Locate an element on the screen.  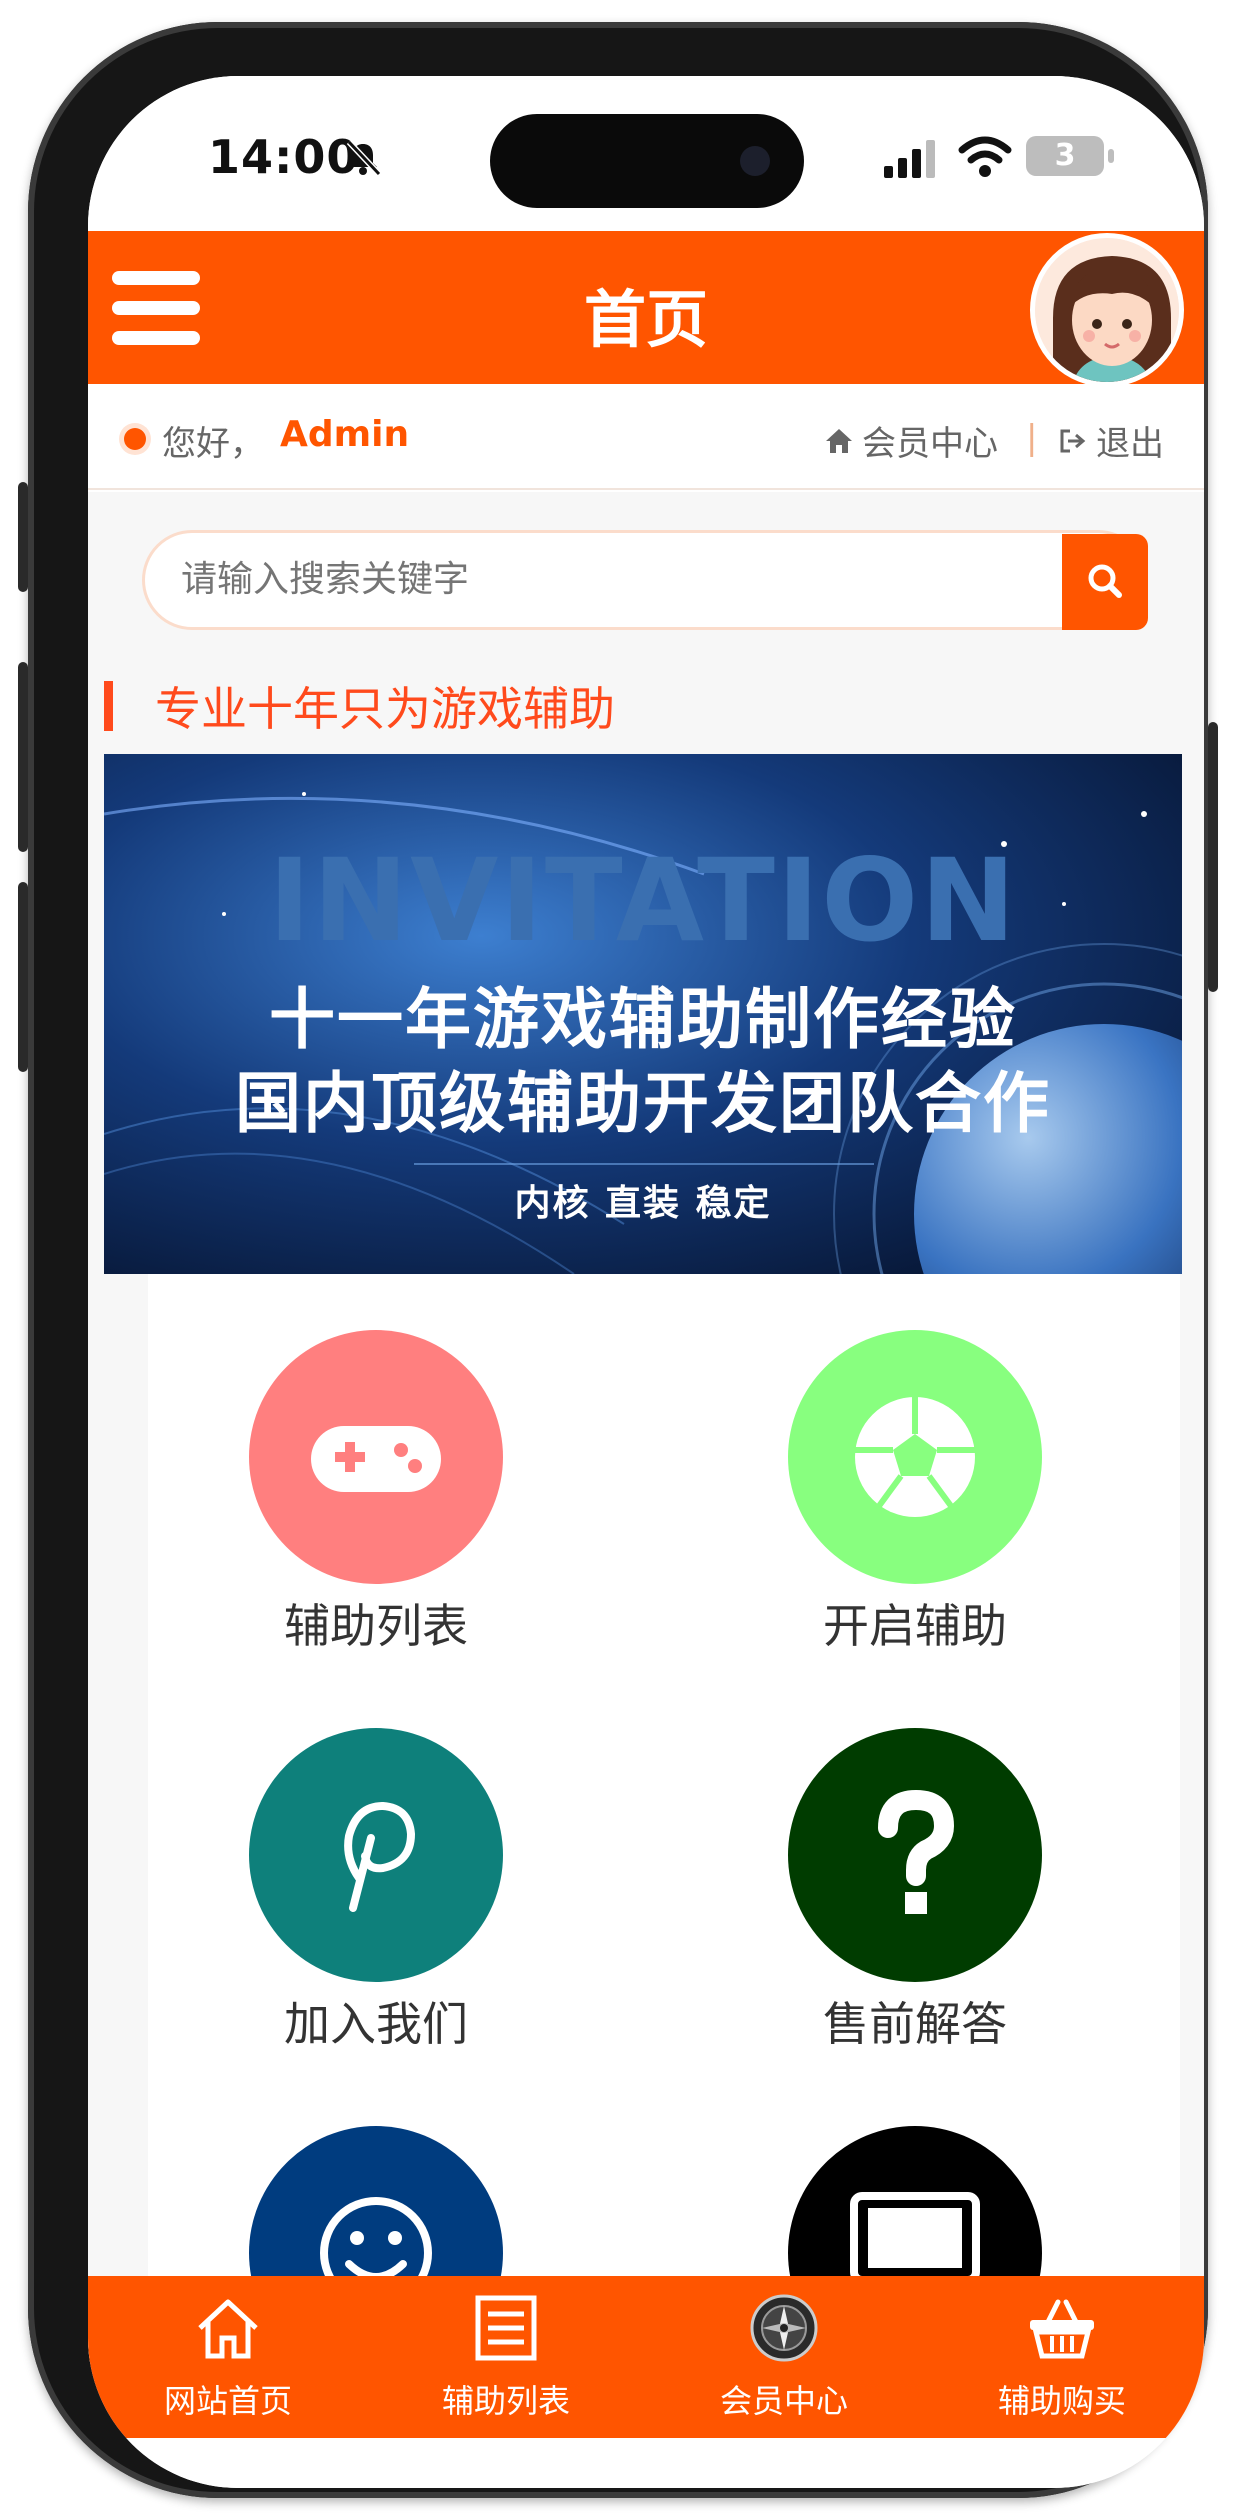
girl-avatar-icon is located at coordinates (1107, 310).